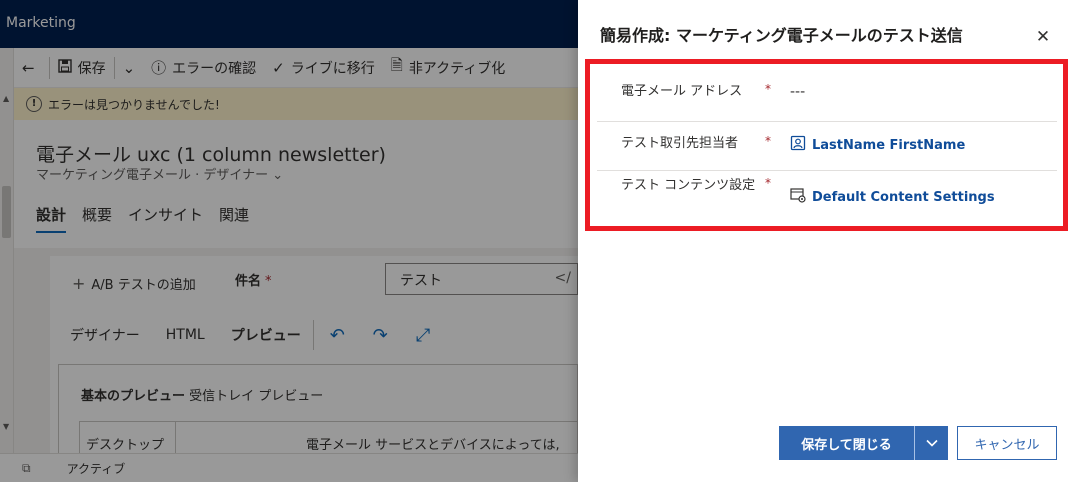  What do you see at coordinates (688, 185) in the screenshot?
I see `field-label: テスト コンテンツ設定` at bounding box center [688, 185].